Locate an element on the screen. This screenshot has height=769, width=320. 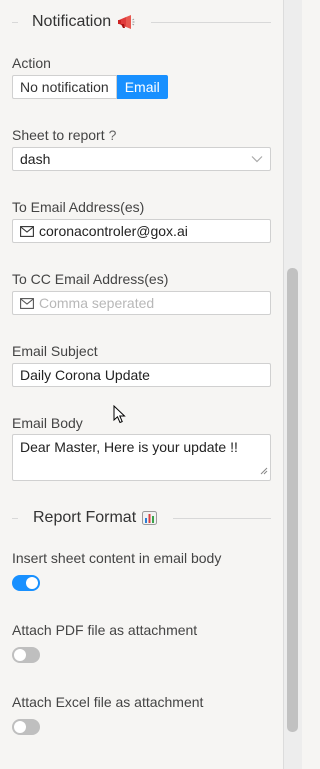
scrollbar-thumb is located at coordinates (292, 500).